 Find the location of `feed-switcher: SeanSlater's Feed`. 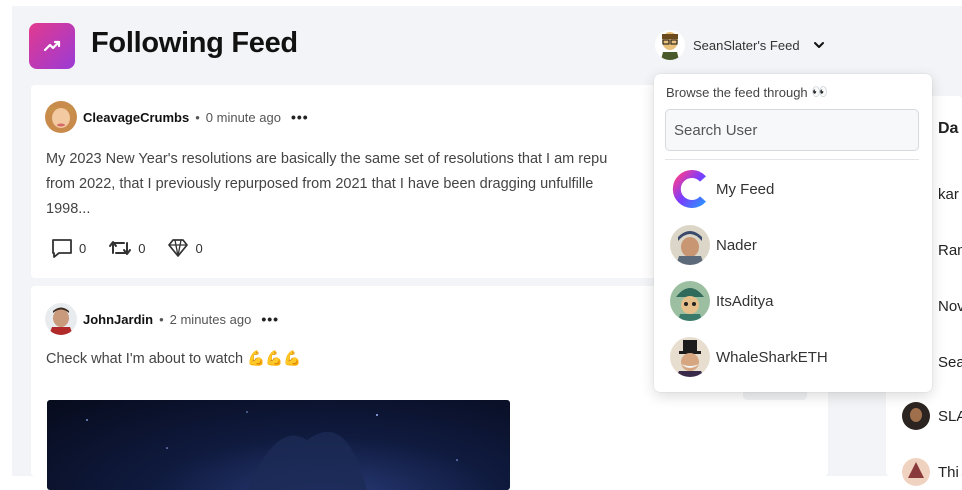

feed-switcher: SeanSlater's Feed is located at coordinates (740, 45).